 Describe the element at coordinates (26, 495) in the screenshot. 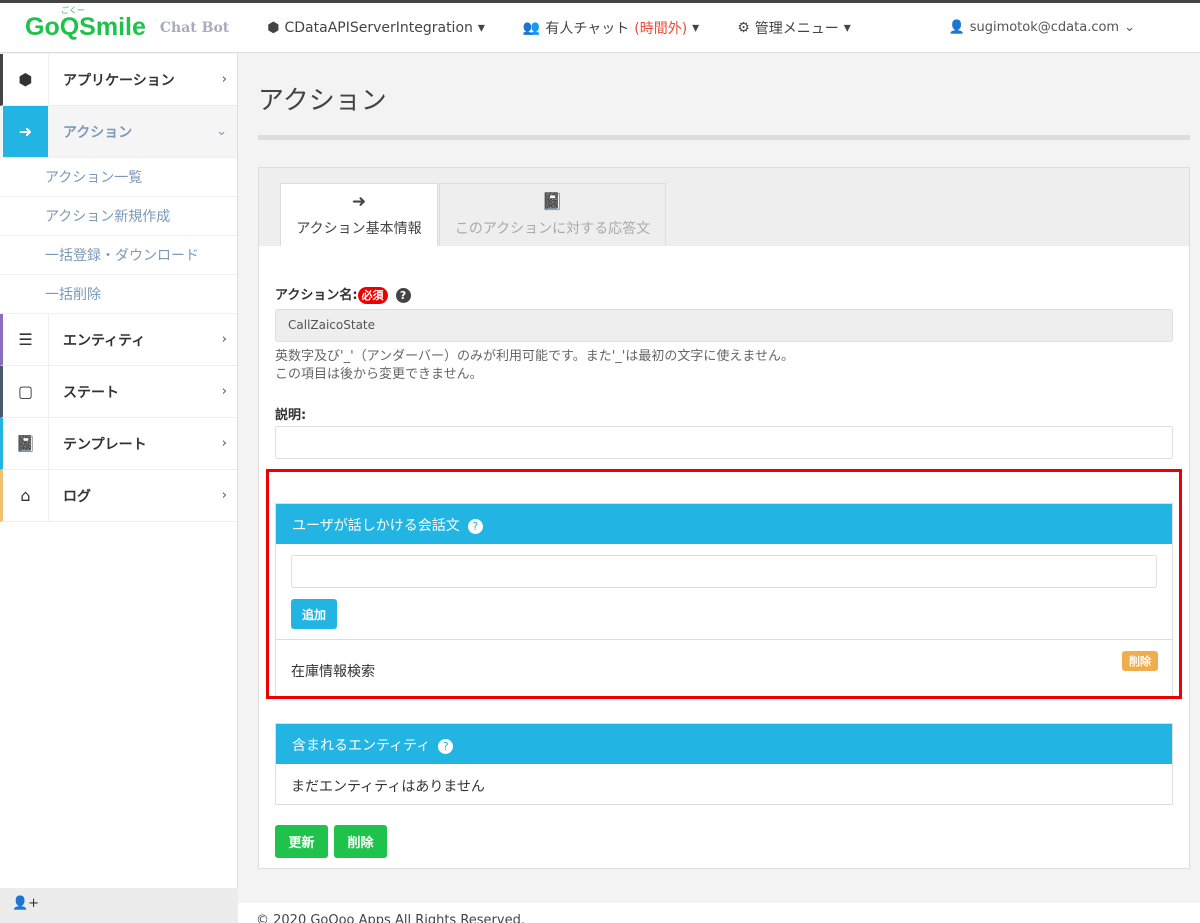

I see `inbox-icon: ⌂` at that location.